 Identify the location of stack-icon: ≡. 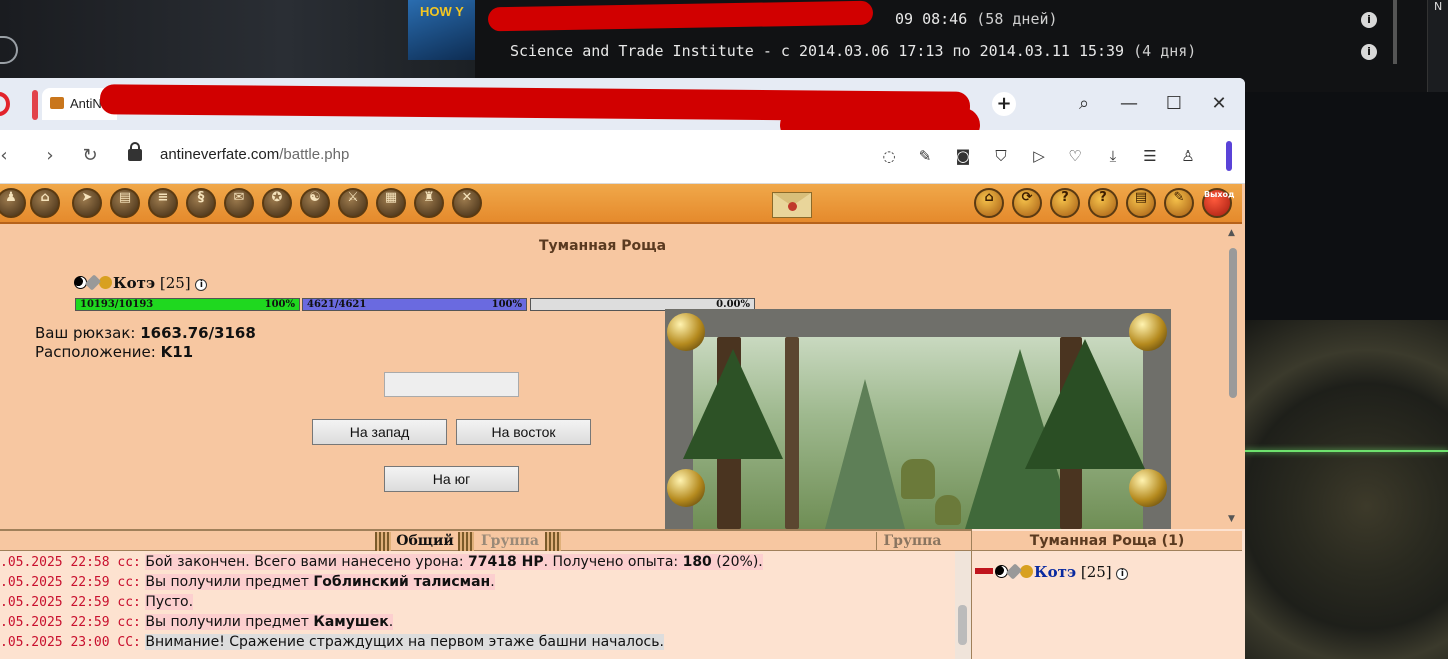
(163, 203).